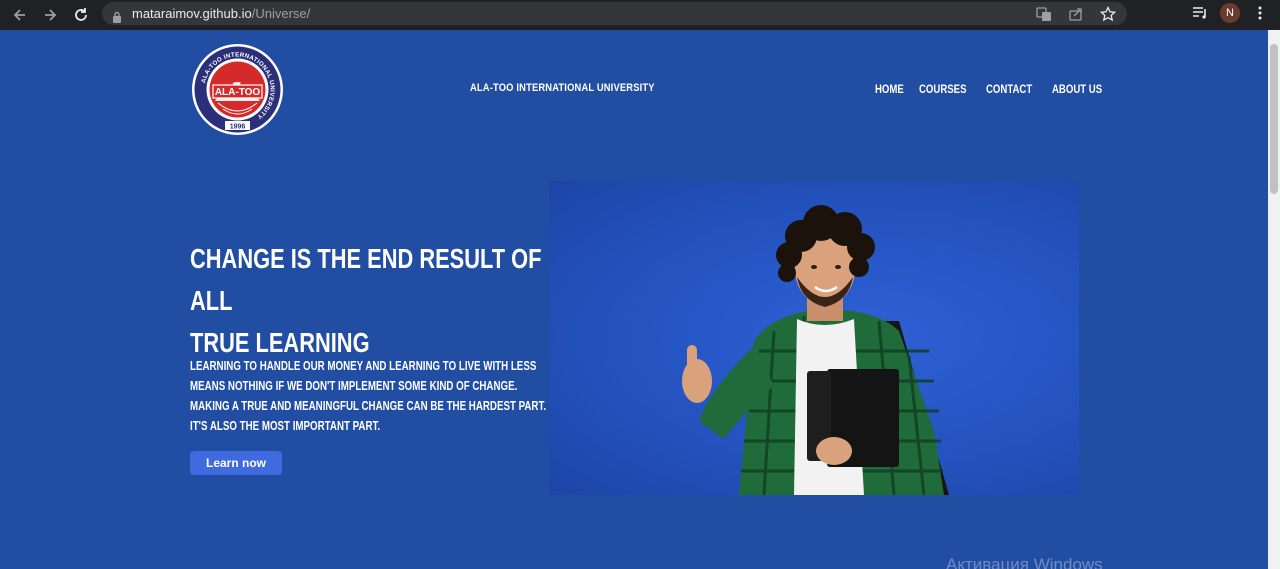 This screenshot has width=1280, height=569. I want to click on logo-year: 1996, so click(238, 127).